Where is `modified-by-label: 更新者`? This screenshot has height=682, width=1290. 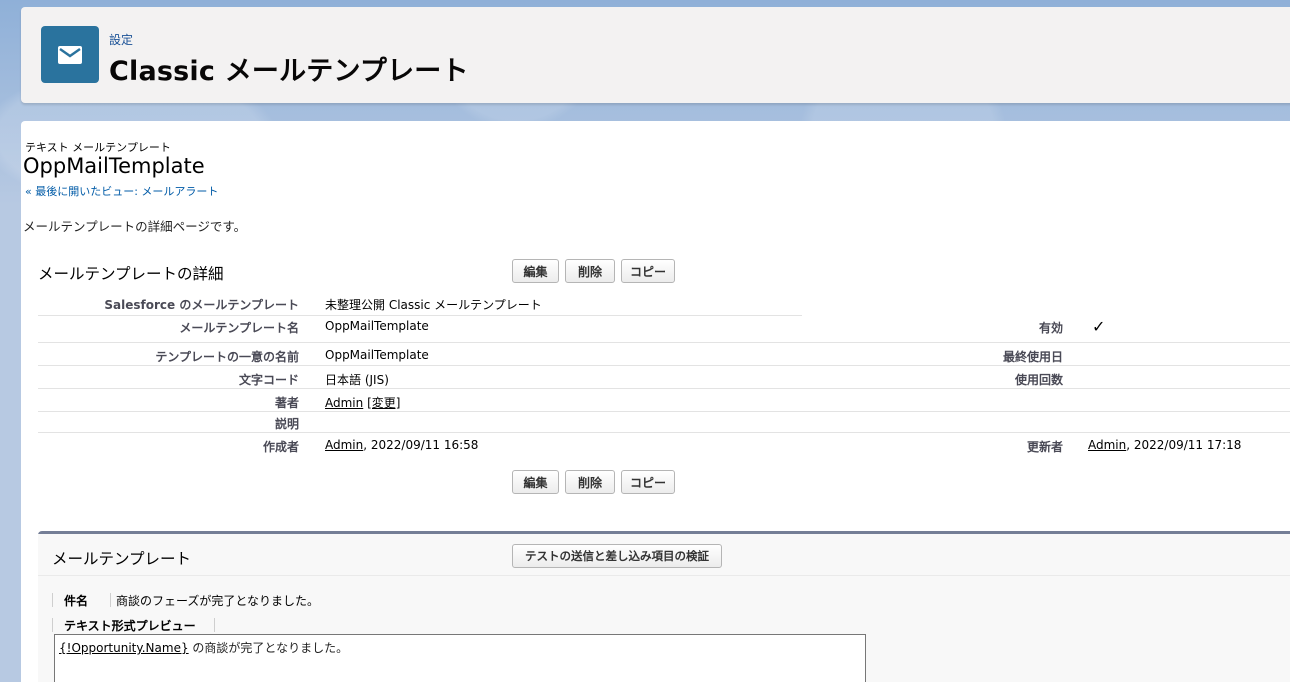
modified-by-label: 更新者 is located at coordinates (1044, 447).